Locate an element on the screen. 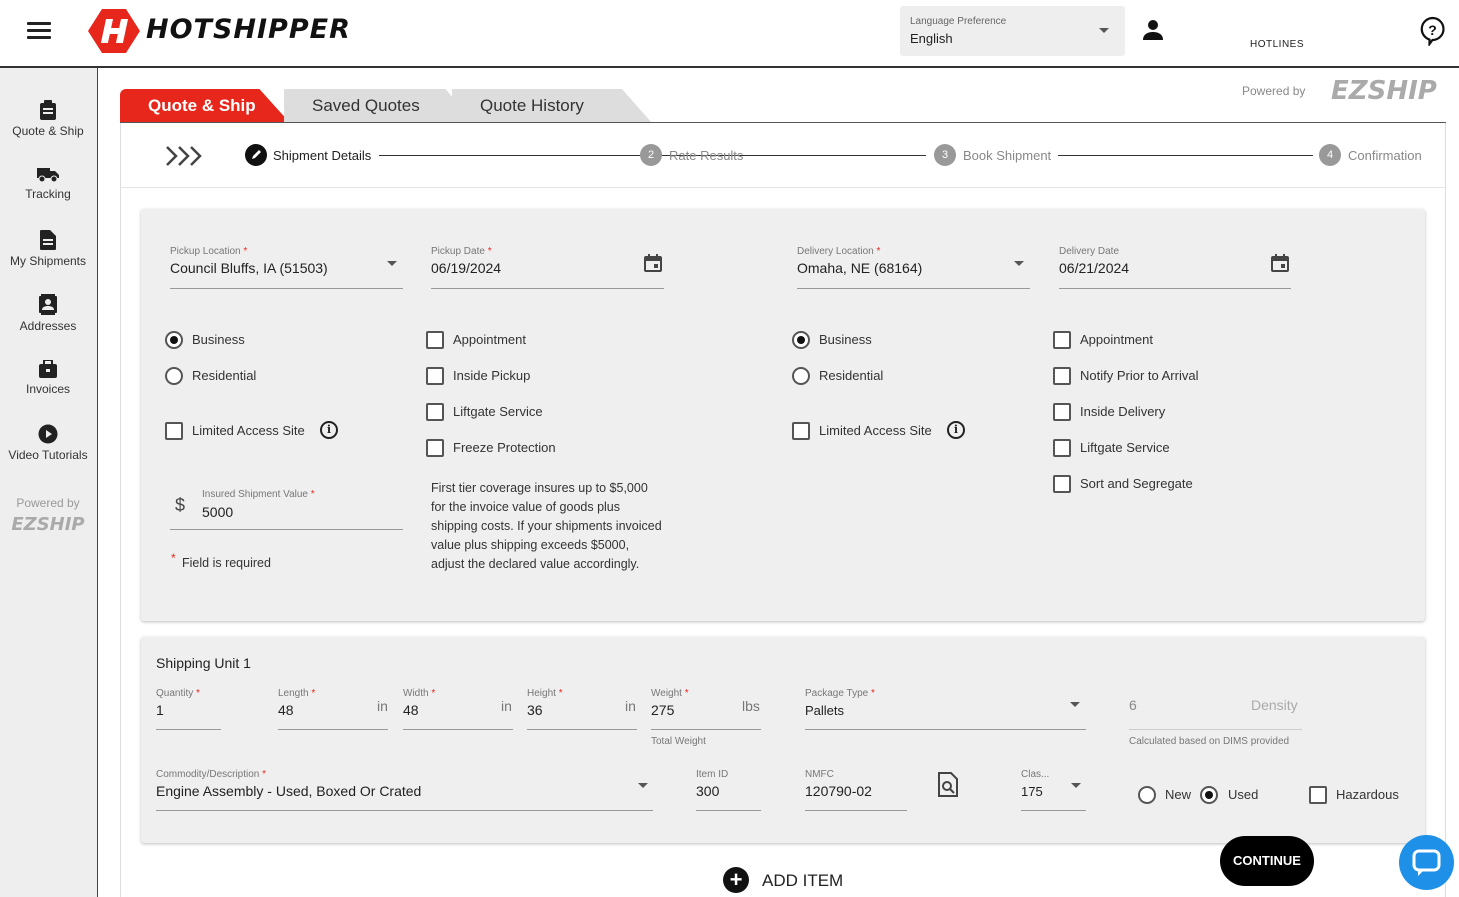 This screenshot has width=1459, height=897. menu-icon is located at coordinates (39, 31).